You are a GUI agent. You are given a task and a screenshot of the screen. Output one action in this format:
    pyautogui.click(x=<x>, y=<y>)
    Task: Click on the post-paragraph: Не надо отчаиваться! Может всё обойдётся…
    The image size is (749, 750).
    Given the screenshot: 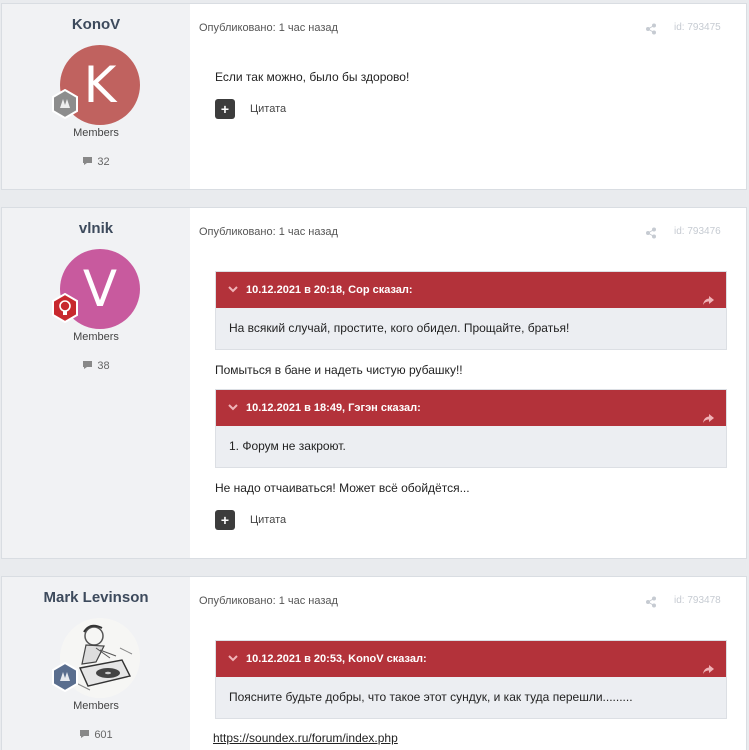 What is the action you would take?
    pyautogui.click(x=342, y=488)
    